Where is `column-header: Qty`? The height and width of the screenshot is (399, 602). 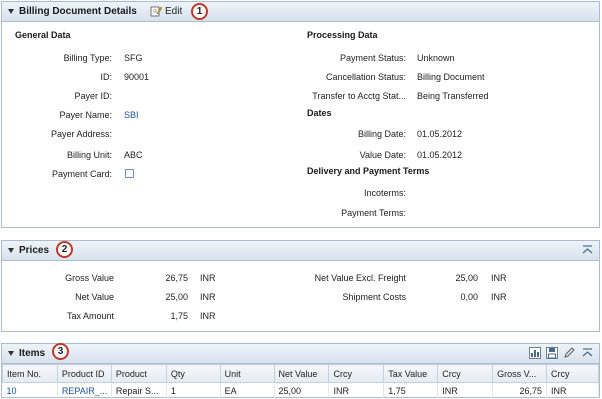 column-header: Qty is located at coordinates (193, 373).